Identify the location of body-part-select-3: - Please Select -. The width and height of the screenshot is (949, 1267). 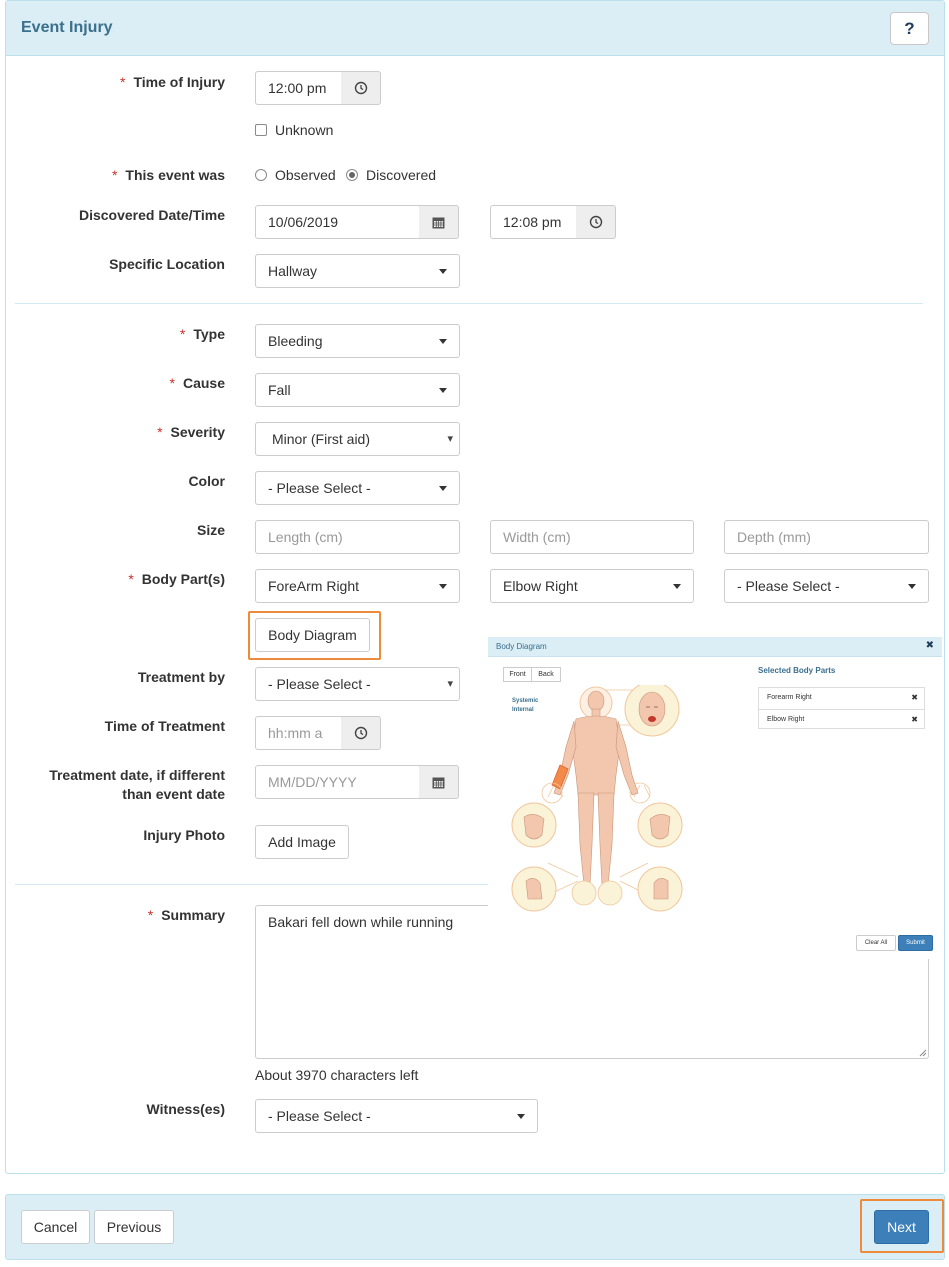
(826, 586).